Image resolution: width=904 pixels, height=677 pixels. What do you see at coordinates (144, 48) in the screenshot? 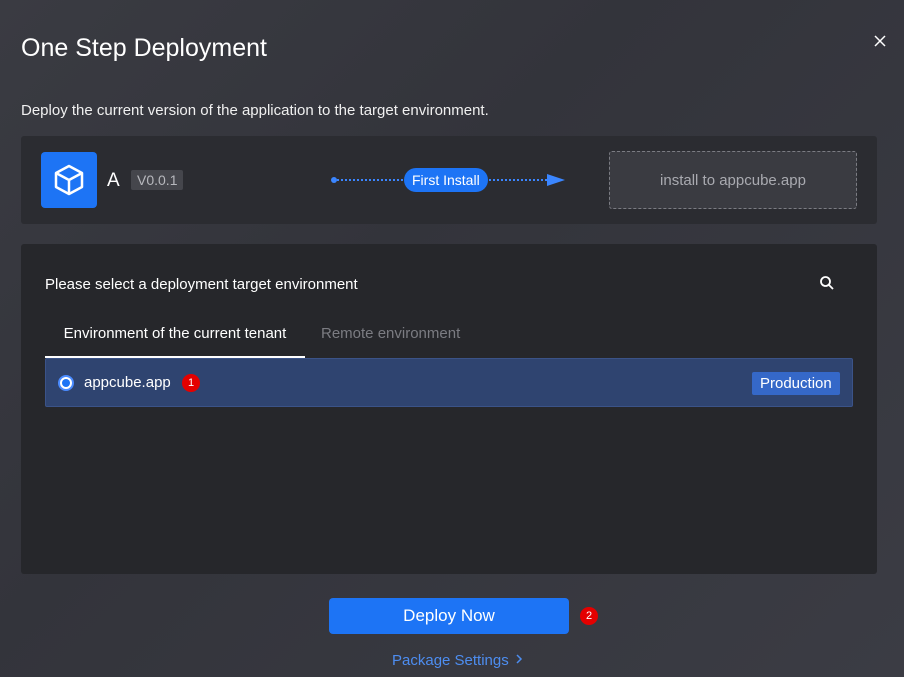
I see `dialog-title: One Step Deployment` at bounding box center [144, 48].